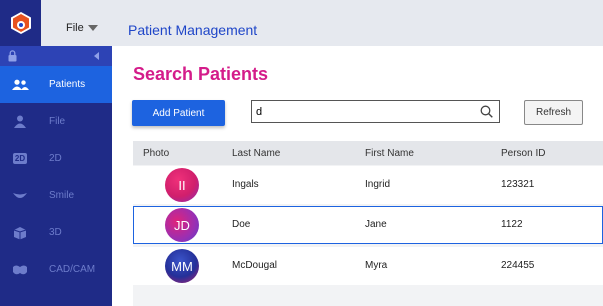  I want to click on file-menu: File, so click(82, 28).